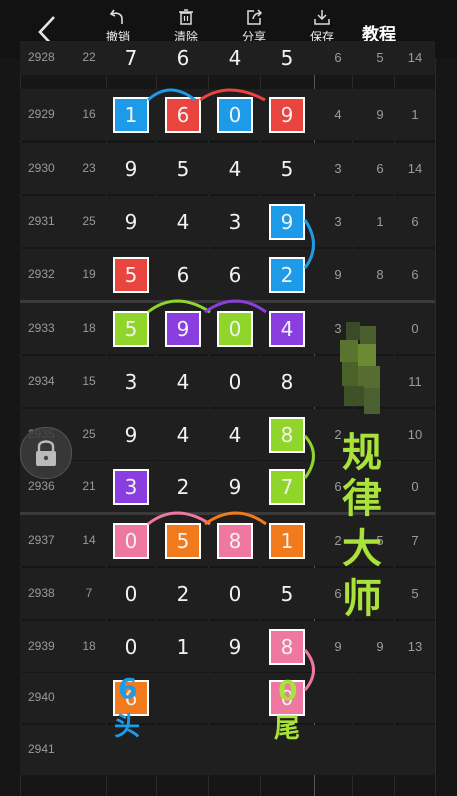 This screenshot has height=796, width=457. What do you see at coordinates (309, 670) in the screenshot?
I see `arc-pink-right` at bounding box center [309, 670].